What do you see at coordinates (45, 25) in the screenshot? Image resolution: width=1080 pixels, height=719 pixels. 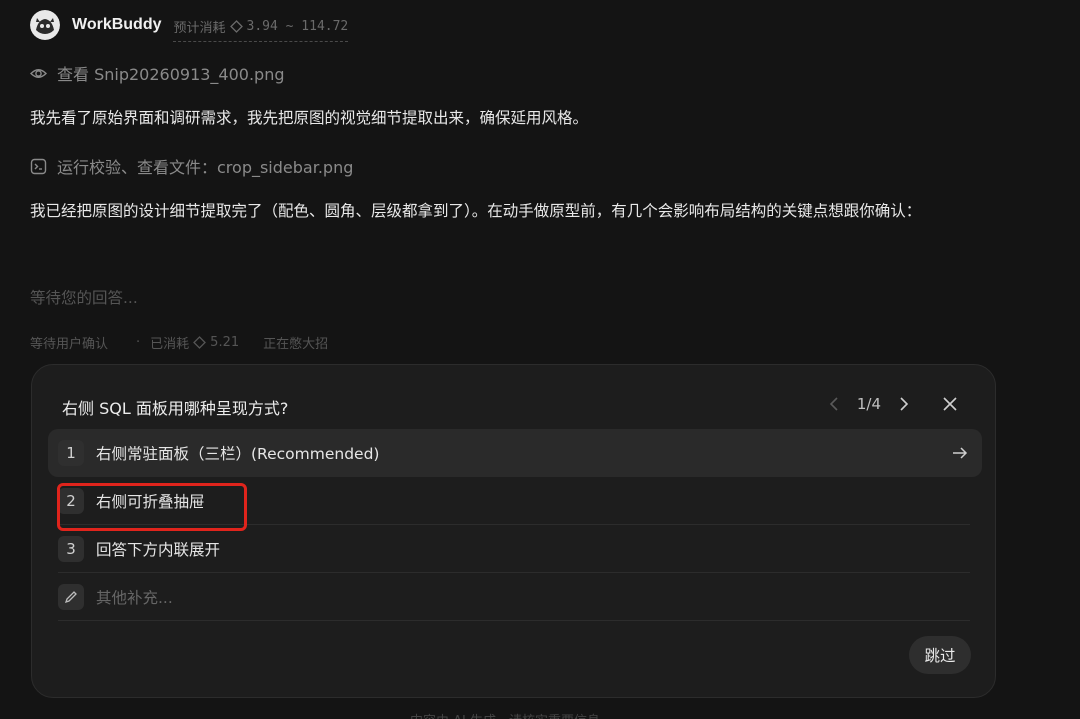 I see `workbuddy-avatar` at bounding box center [45, 25].